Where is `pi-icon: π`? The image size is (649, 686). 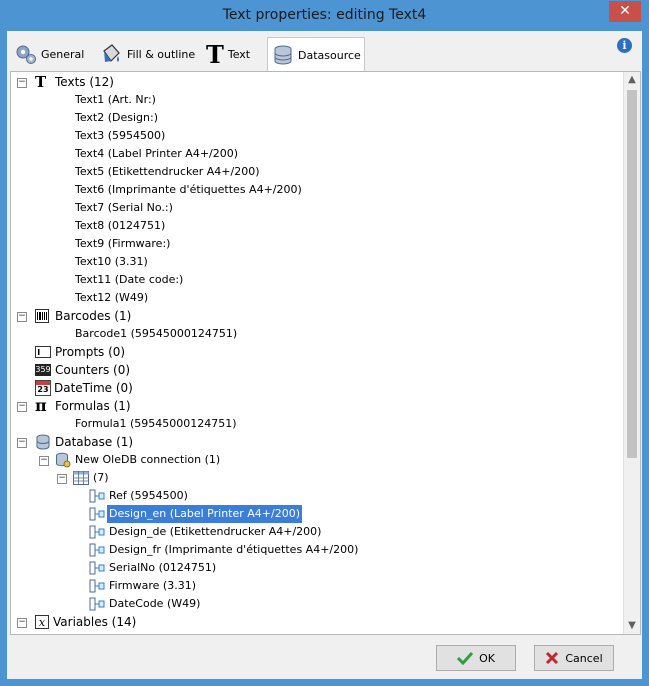 pi-icon: π is located at coordinates (41, 405).